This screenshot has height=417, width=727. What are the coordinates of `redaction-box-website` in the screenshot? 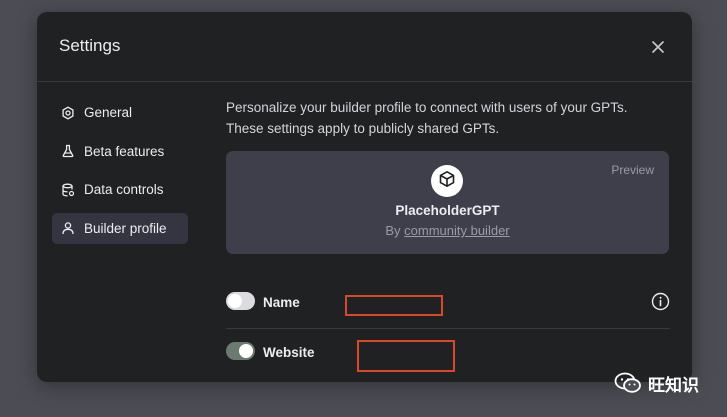 It's located at (406, 356).